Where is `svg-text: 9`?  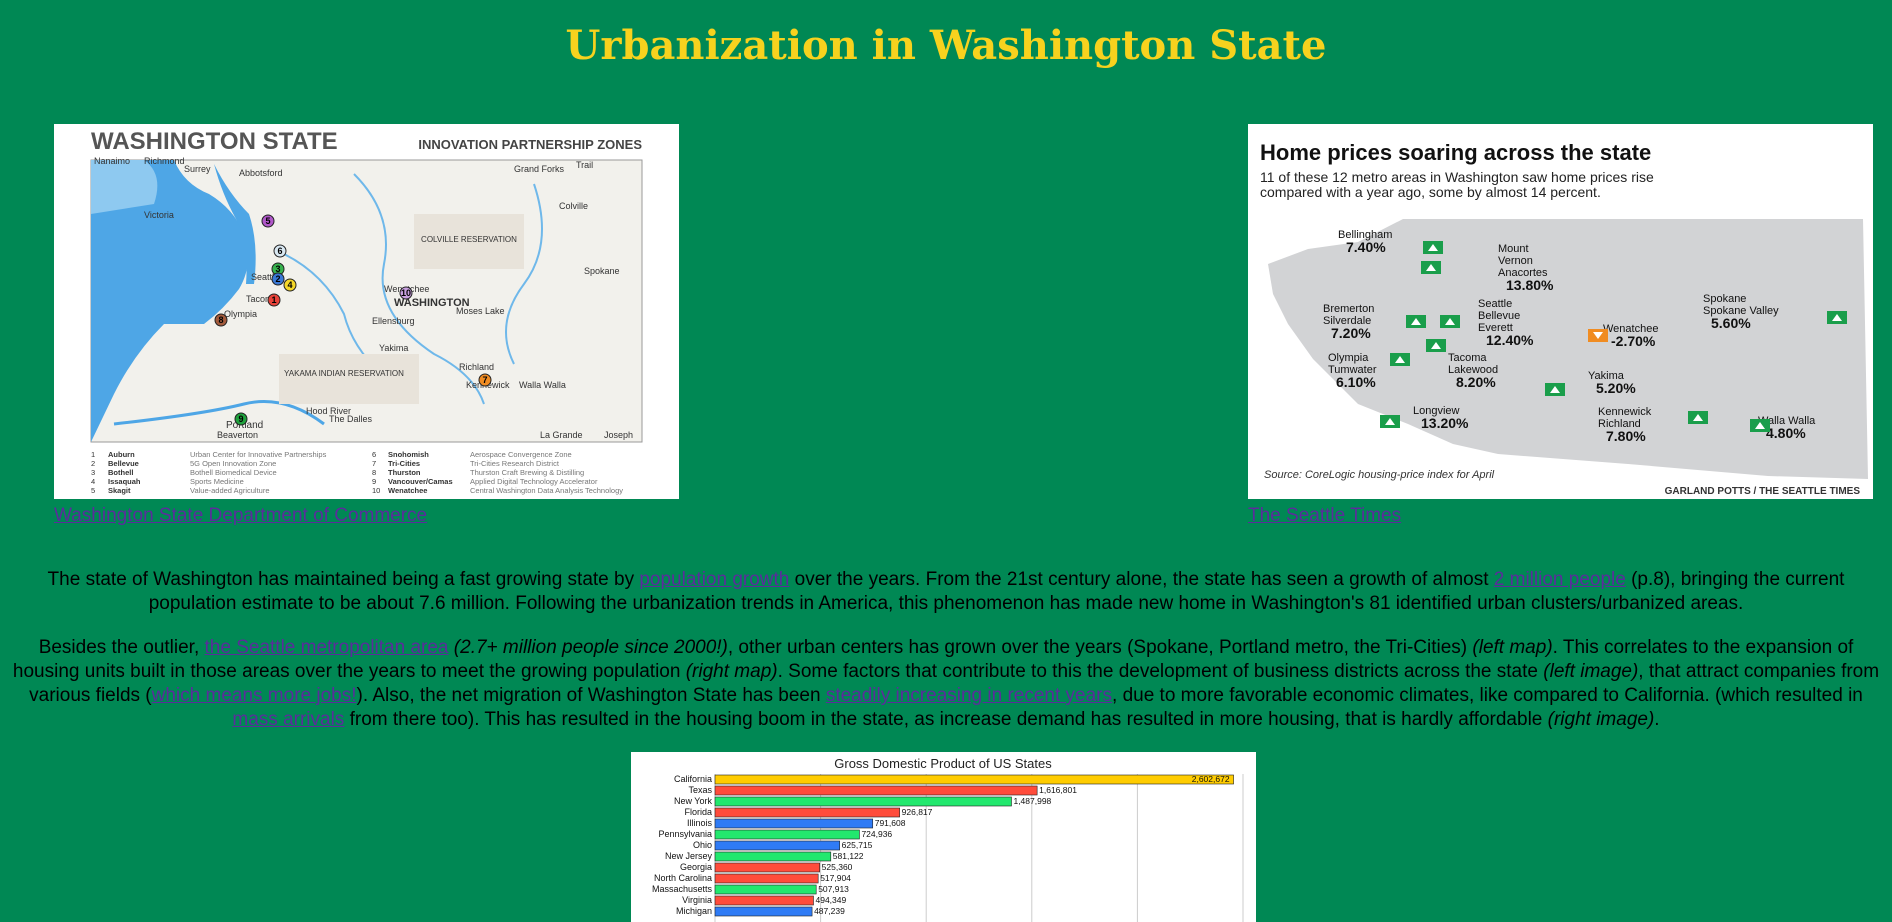
svg-text: 9 is located at coordinates (240, 419).